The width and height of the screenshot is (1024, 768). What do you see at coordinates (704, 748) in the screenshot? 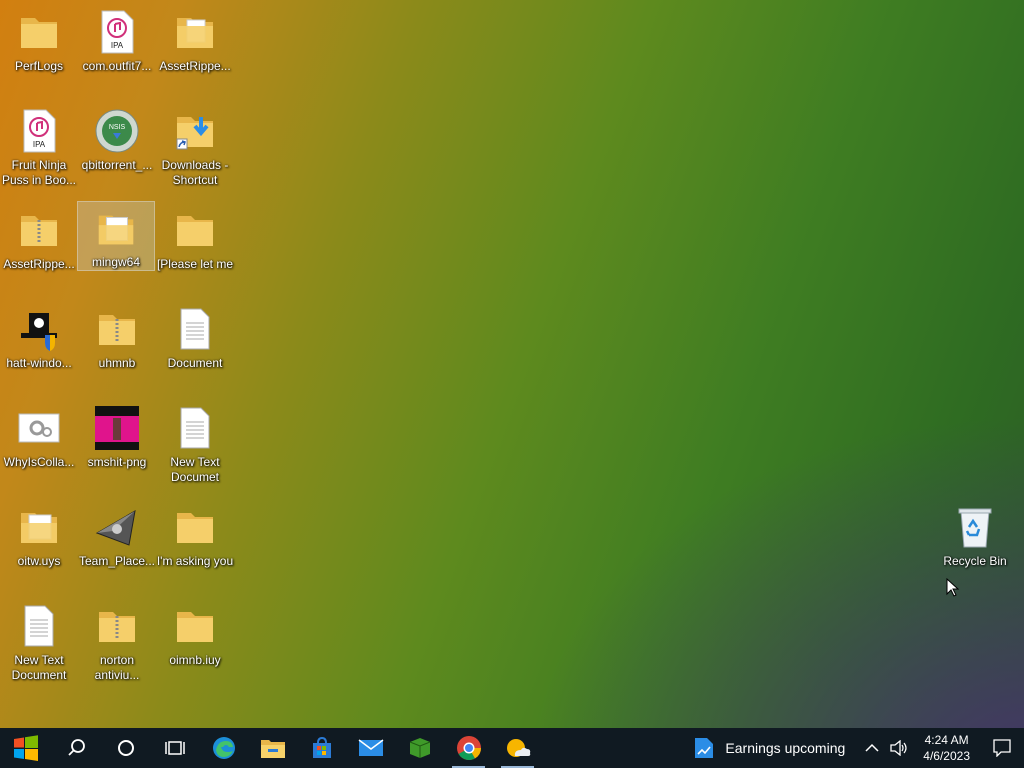
I see `stocks-icon` at bounding box center [704, 748].